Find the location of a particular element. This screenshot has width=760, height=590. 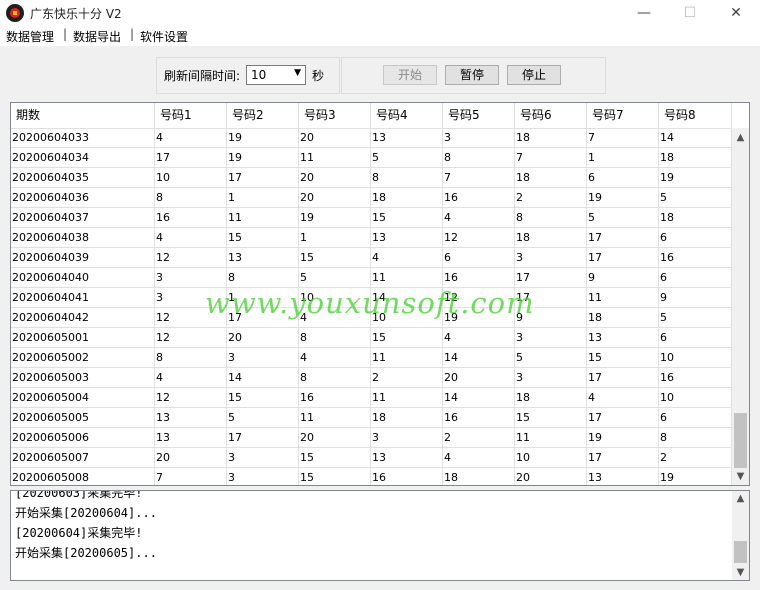

column-header-period: 期数 is located at coordinates (83, 115).